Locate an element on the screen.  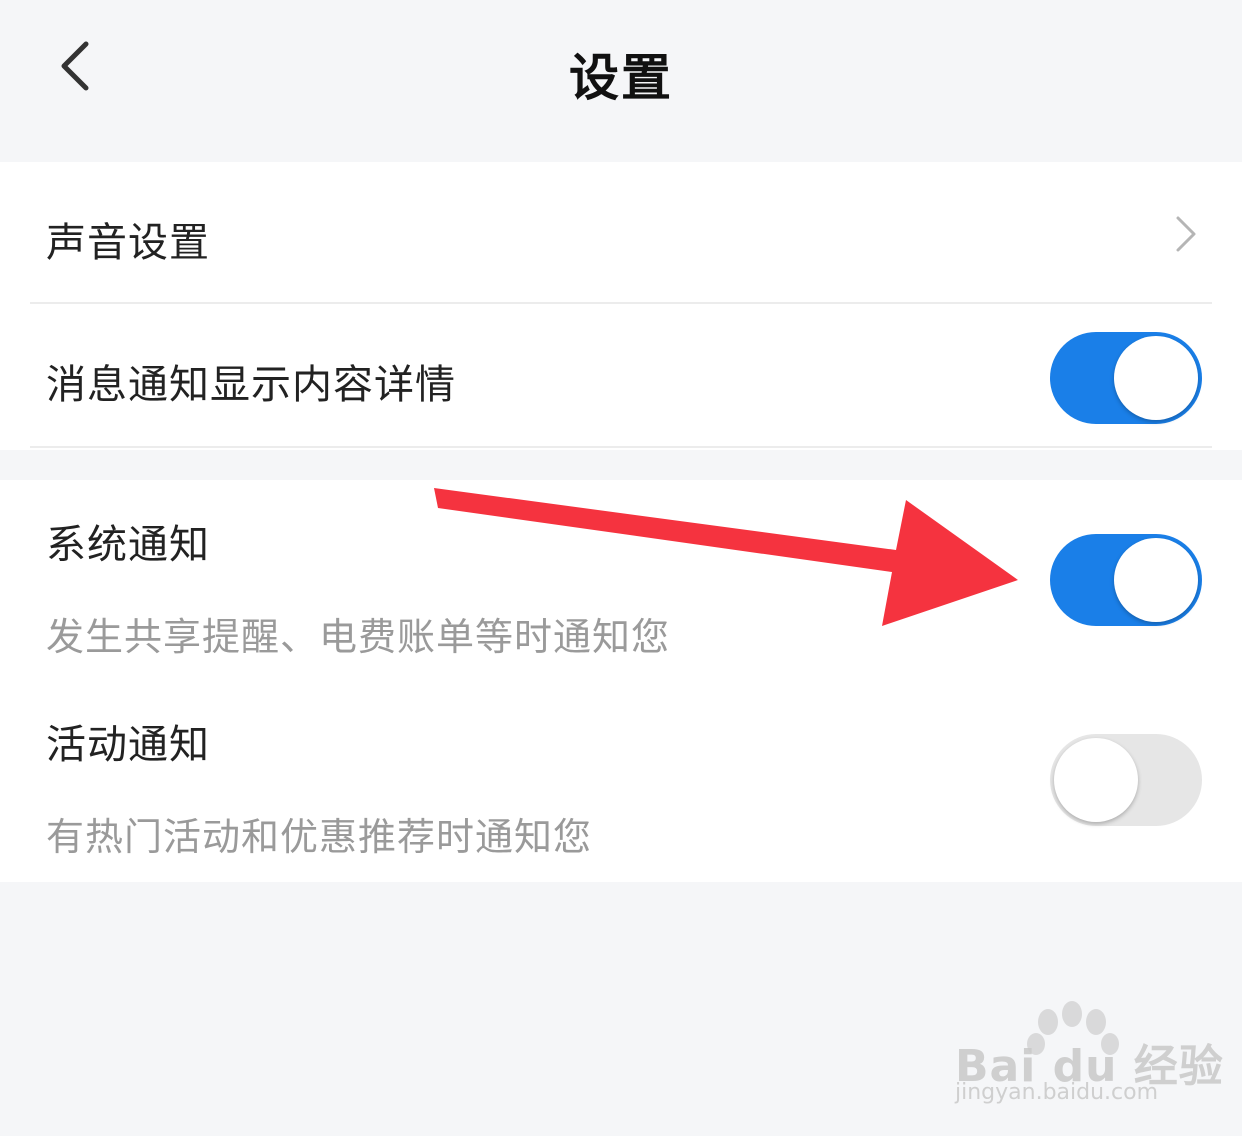
activity-notice-description: 有热门活动和优惠推荐时通知您 is located at coordinates (319, 837).